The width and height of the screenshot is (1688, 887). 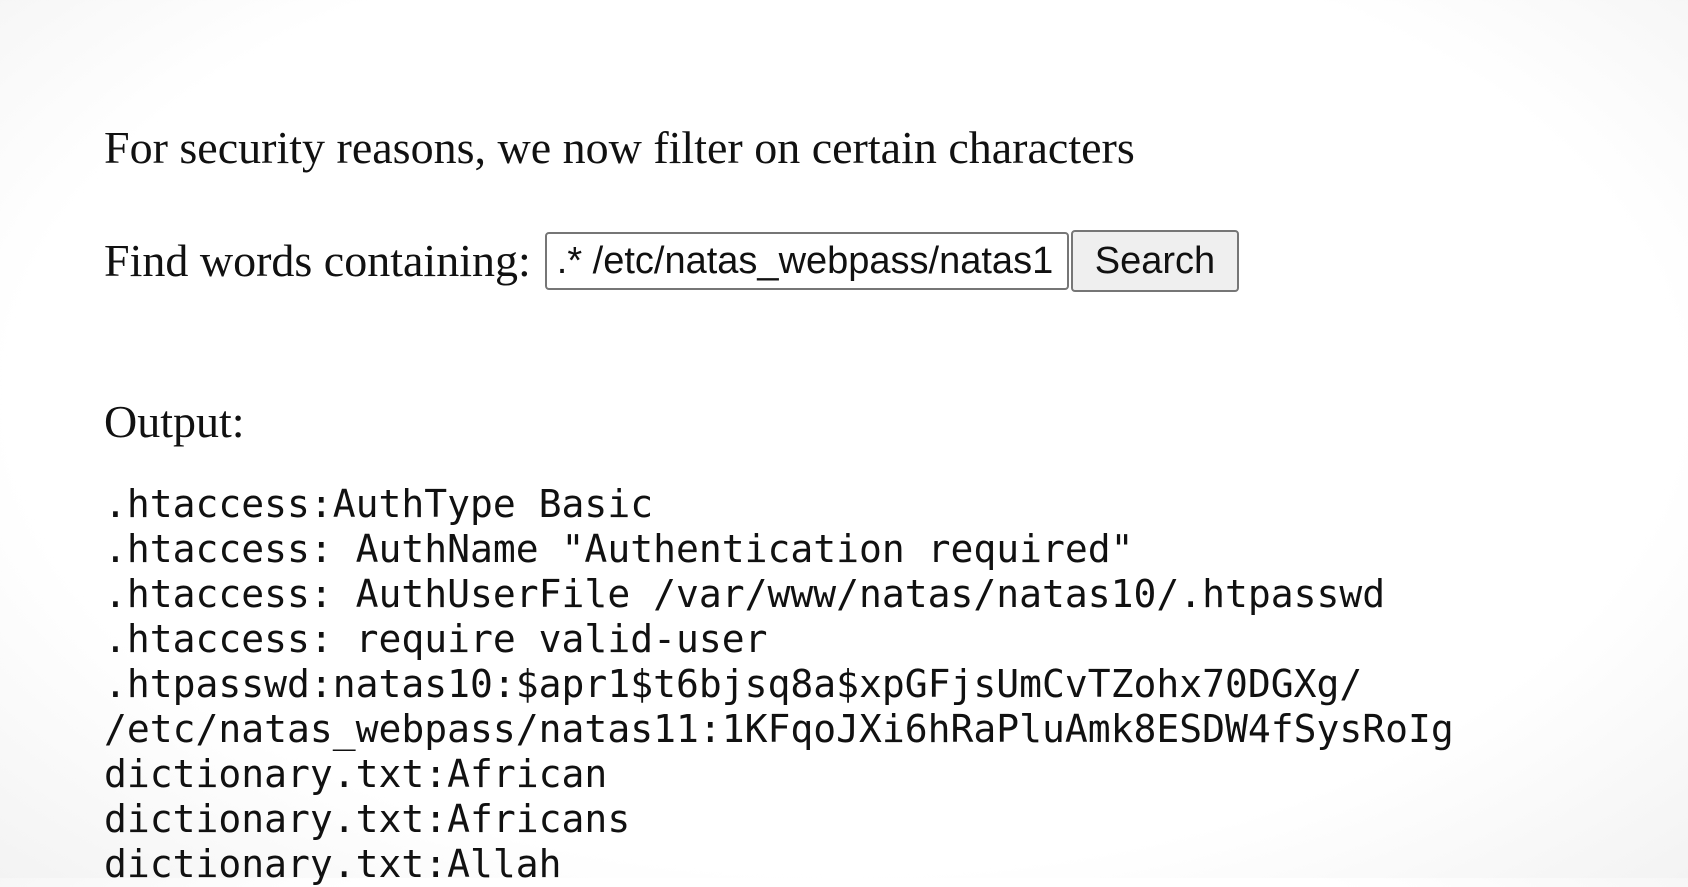 I want to click on output-line: .htaccess: require valid-user, so click(x=436, y=639).